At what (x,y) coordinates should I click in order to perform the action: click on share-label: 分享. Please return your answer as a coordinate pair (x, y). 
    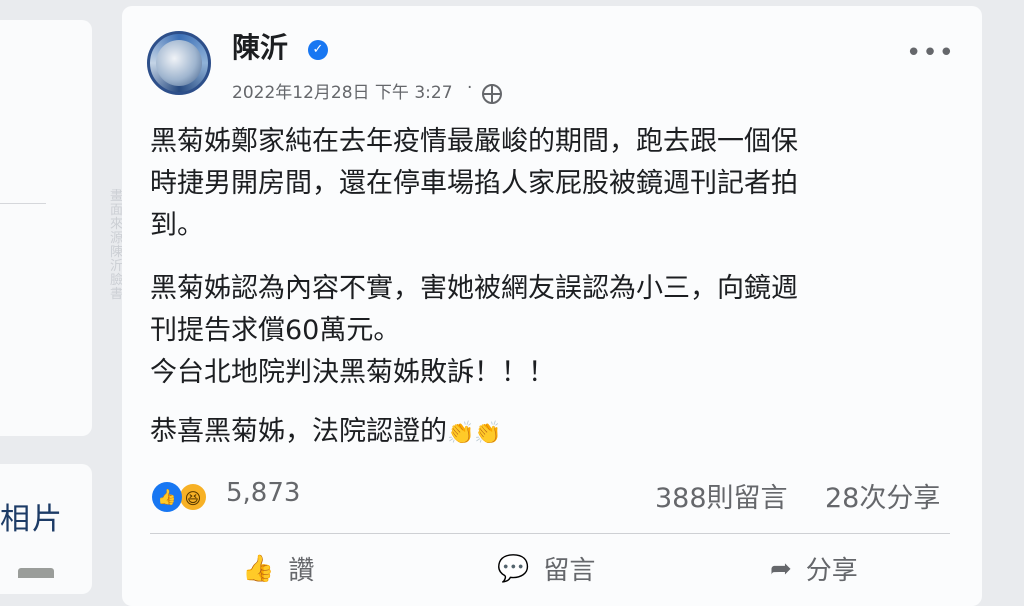
    Looking at the image, I should click on (831, 571).